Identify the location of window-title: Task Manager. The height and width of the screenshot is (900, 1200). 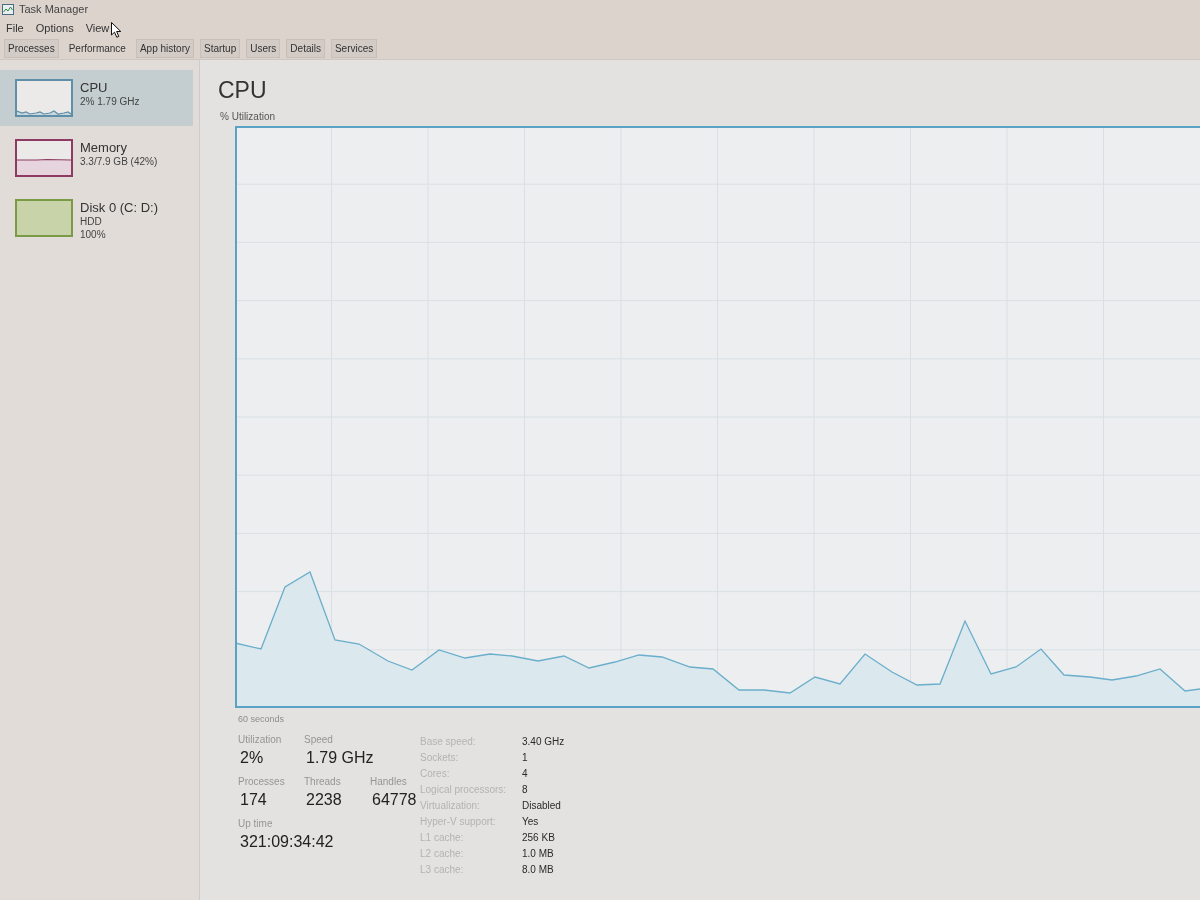
(54, 9).